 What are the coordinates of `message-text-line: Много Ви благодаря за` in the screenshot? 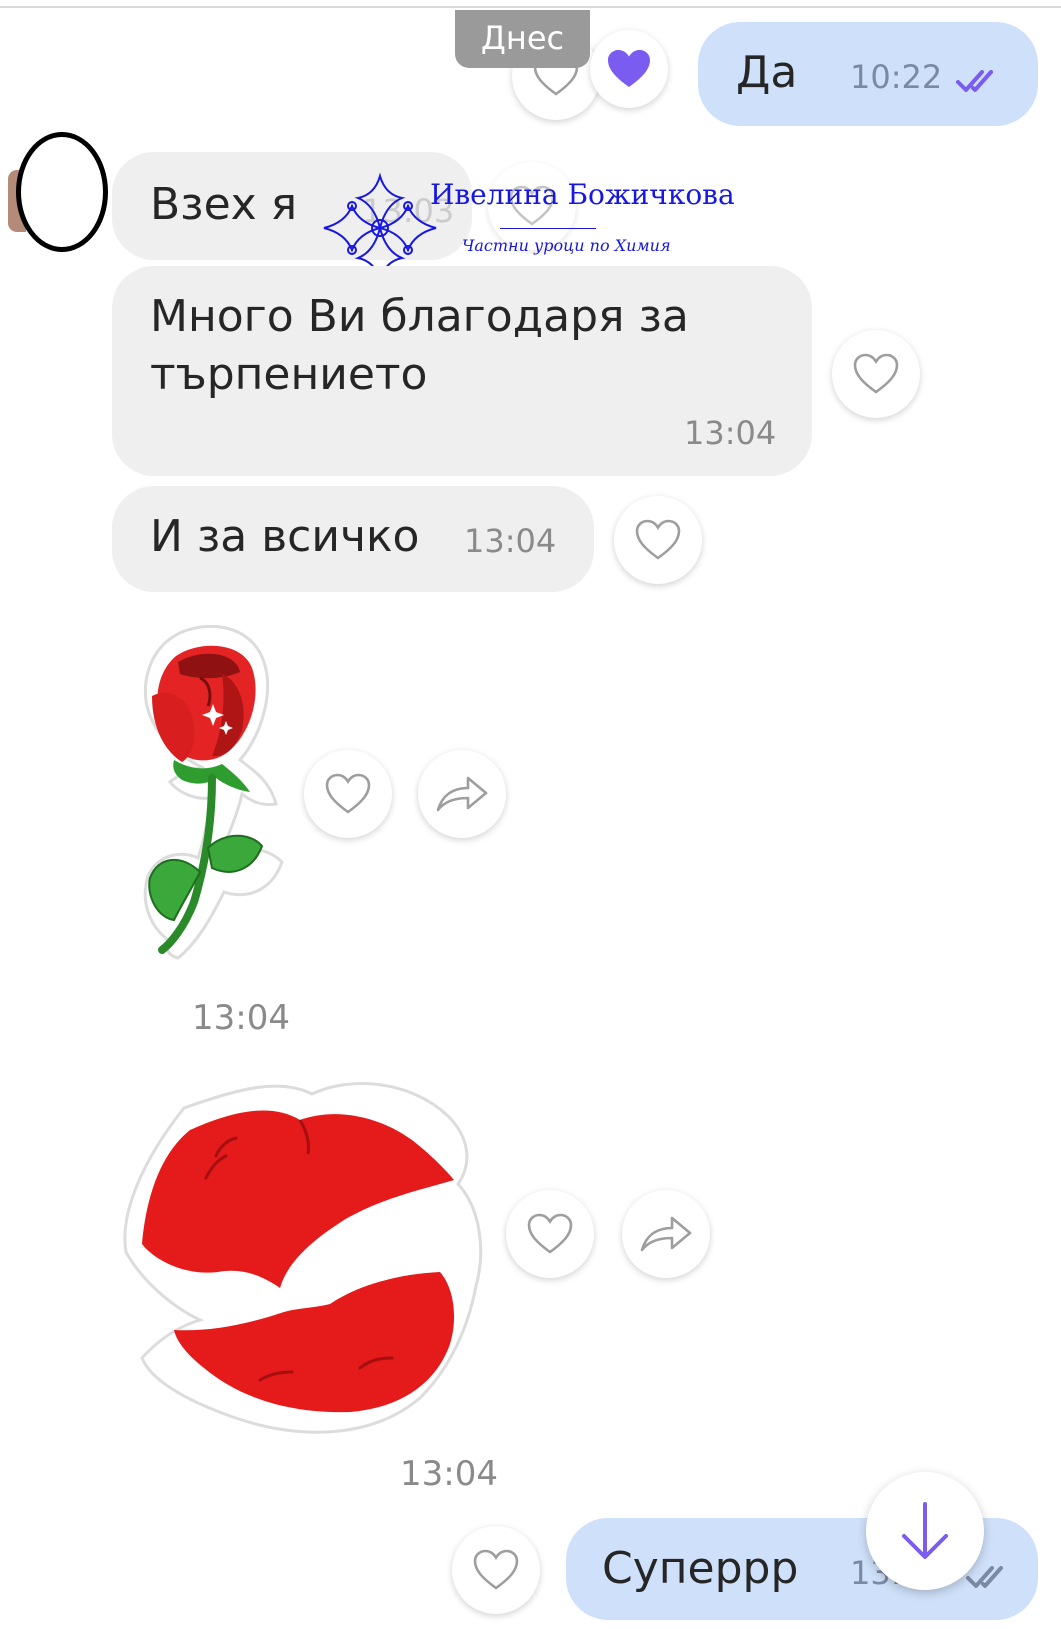 It's located at (419, 316).